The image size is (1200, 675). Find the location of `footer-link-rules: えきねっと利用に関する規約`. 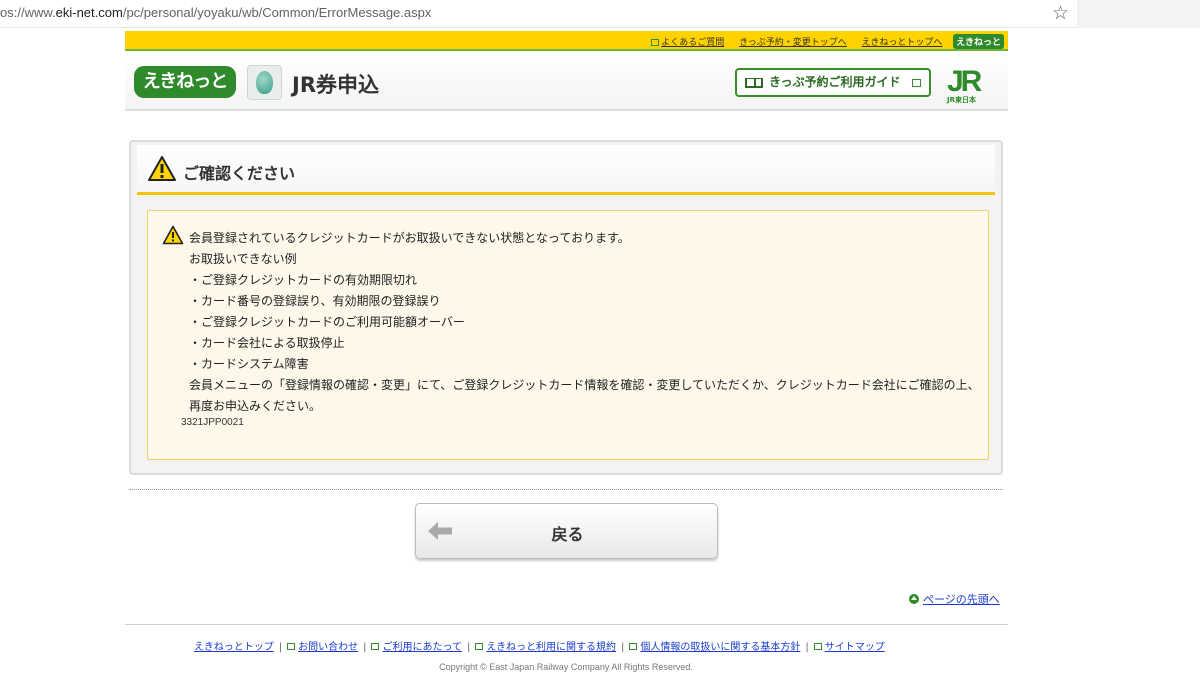

footer-link-rules: えきねっと利用に関する規約 is located at coordinates (551, 647).